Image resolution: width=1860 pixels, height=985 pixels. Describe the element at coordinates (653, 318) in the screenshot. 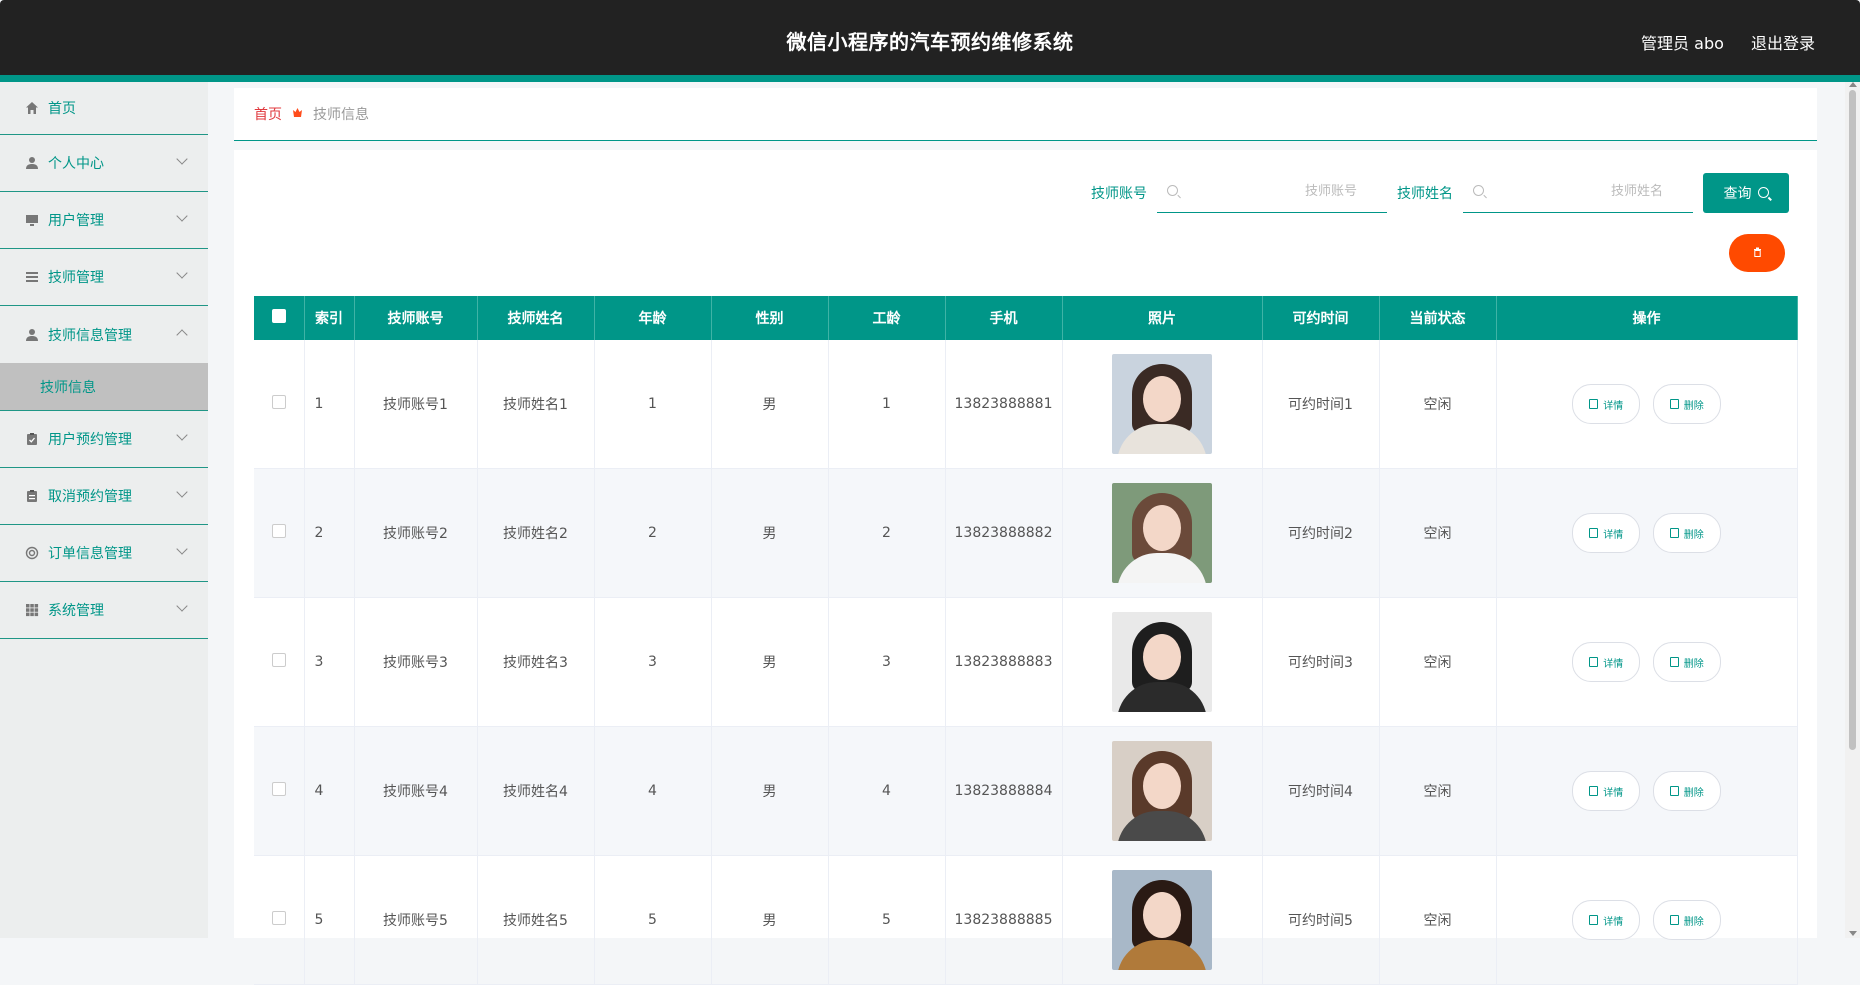

I see `column-header: 年龄` at that location.